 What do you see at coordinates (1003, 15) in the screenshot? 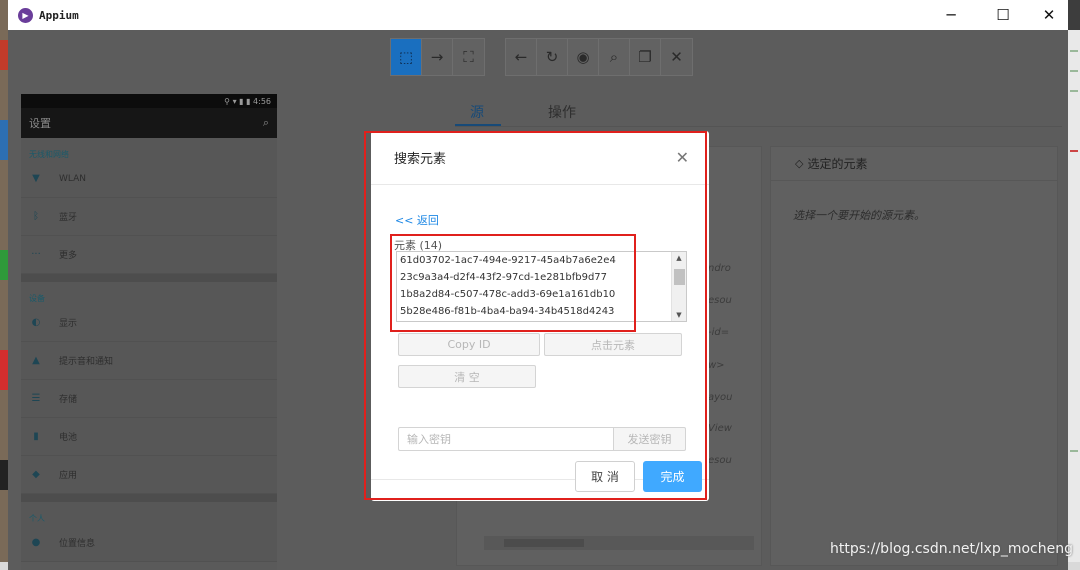
I see `maximize-button: ☐` at bounding box center [1003, 15].